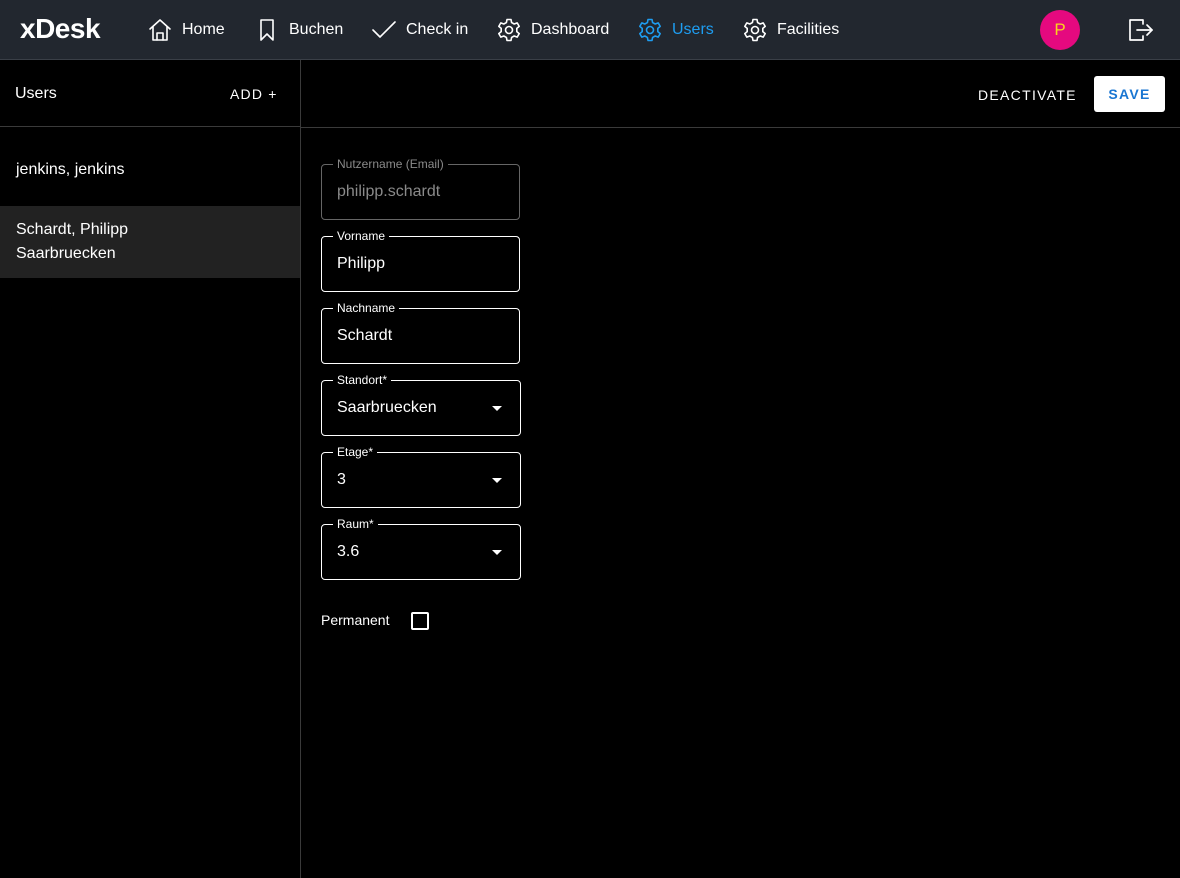 The width and height of the screenshot is (1180, 878). Describe the element at coordinates (365, 335) in the screenshot. I see `lastname-value: Schardt` at that location.